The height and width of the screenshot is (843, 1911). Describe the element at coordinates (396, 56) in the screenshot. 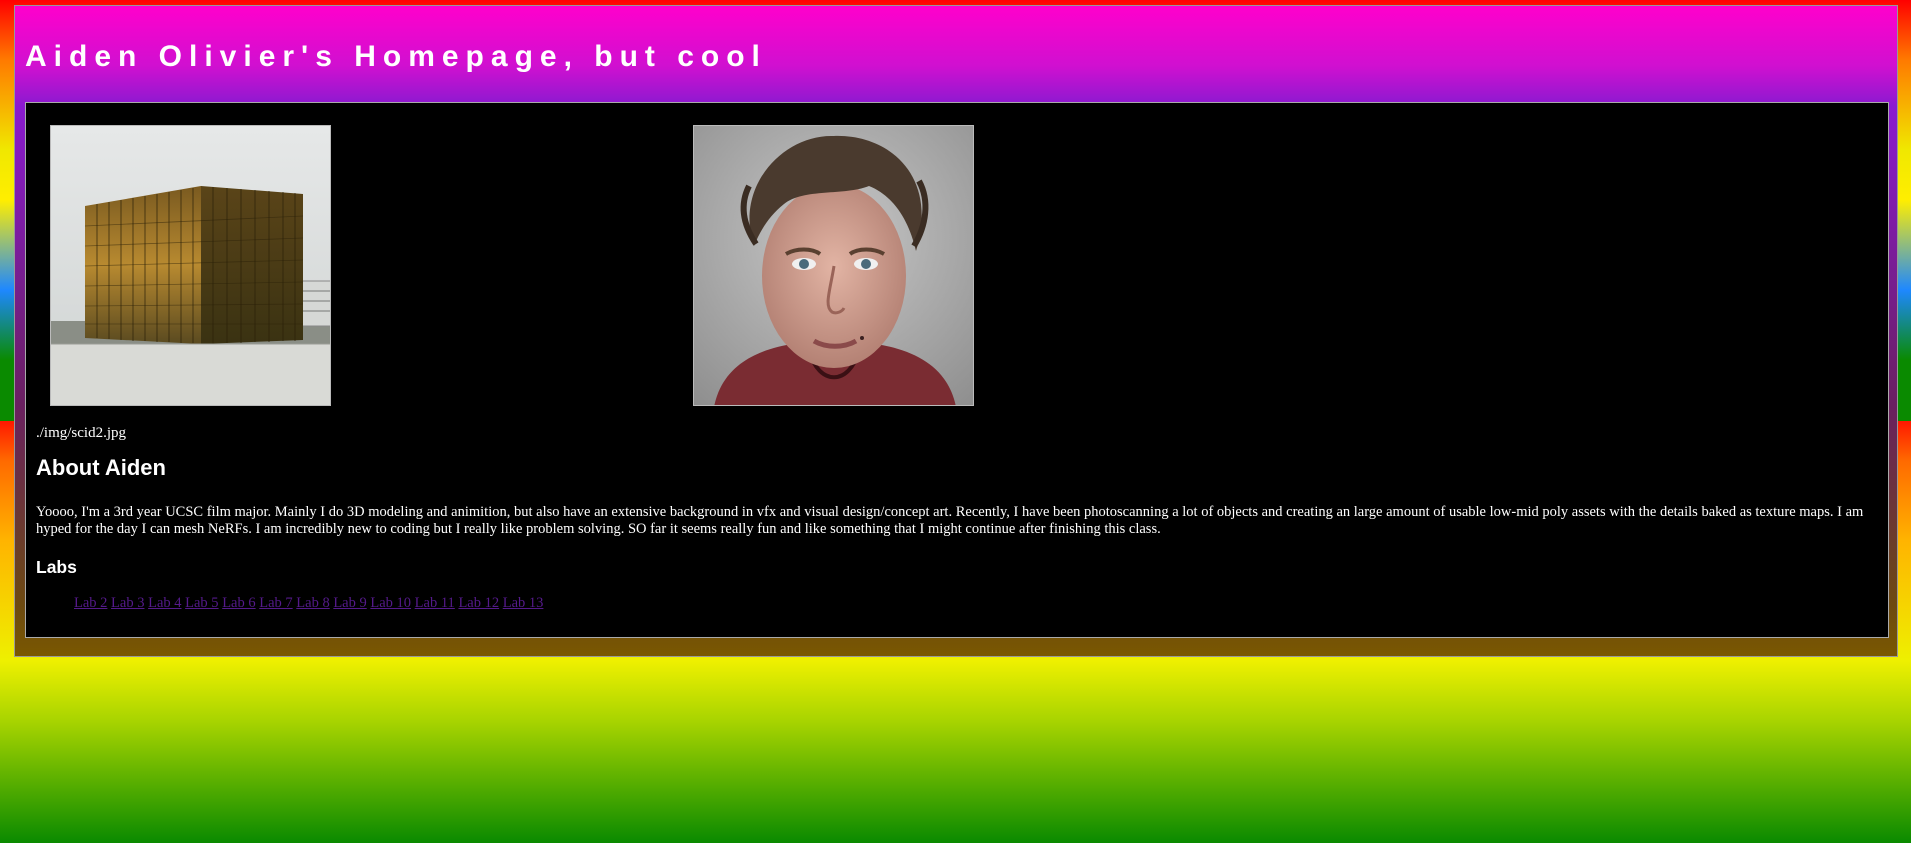

I see `page-title: Aiden Olivier's Homepage, but cool` at that location.